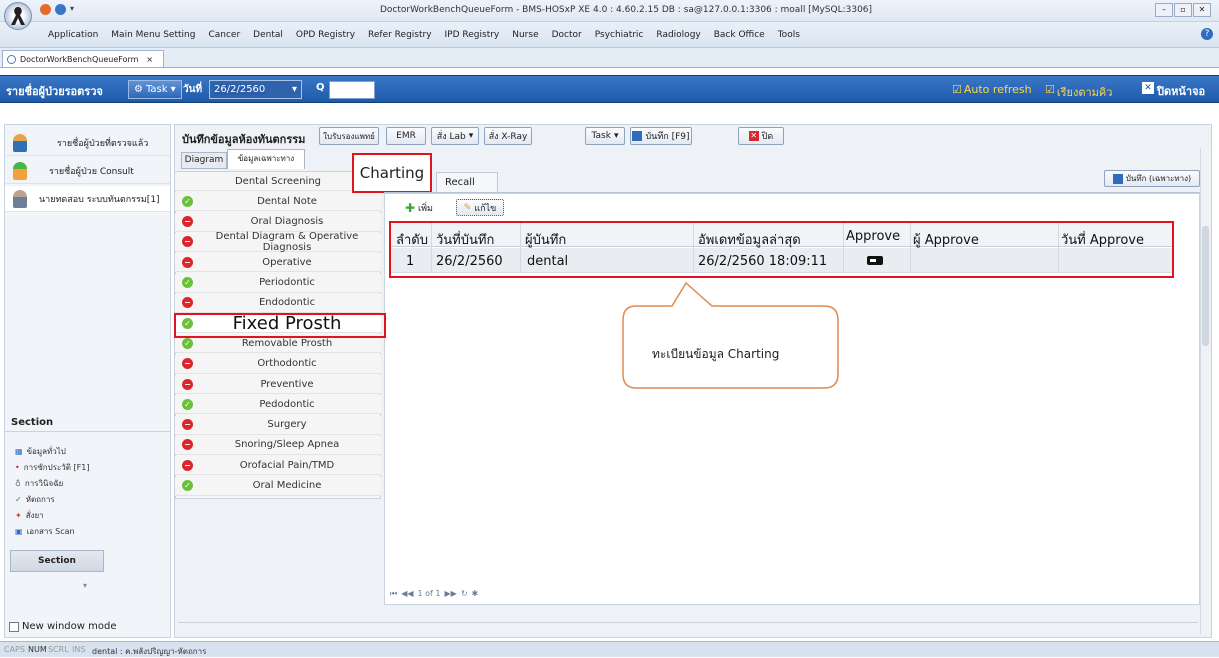 Image resolution: width=1219 pixels, height=658 pixels. Describe the element at coordinates (434, 594) in the screenshot. I see `grid-navigator: ⏮ ◀◀ 1 of 1 ▶▶ ↻ ✱` at that location.